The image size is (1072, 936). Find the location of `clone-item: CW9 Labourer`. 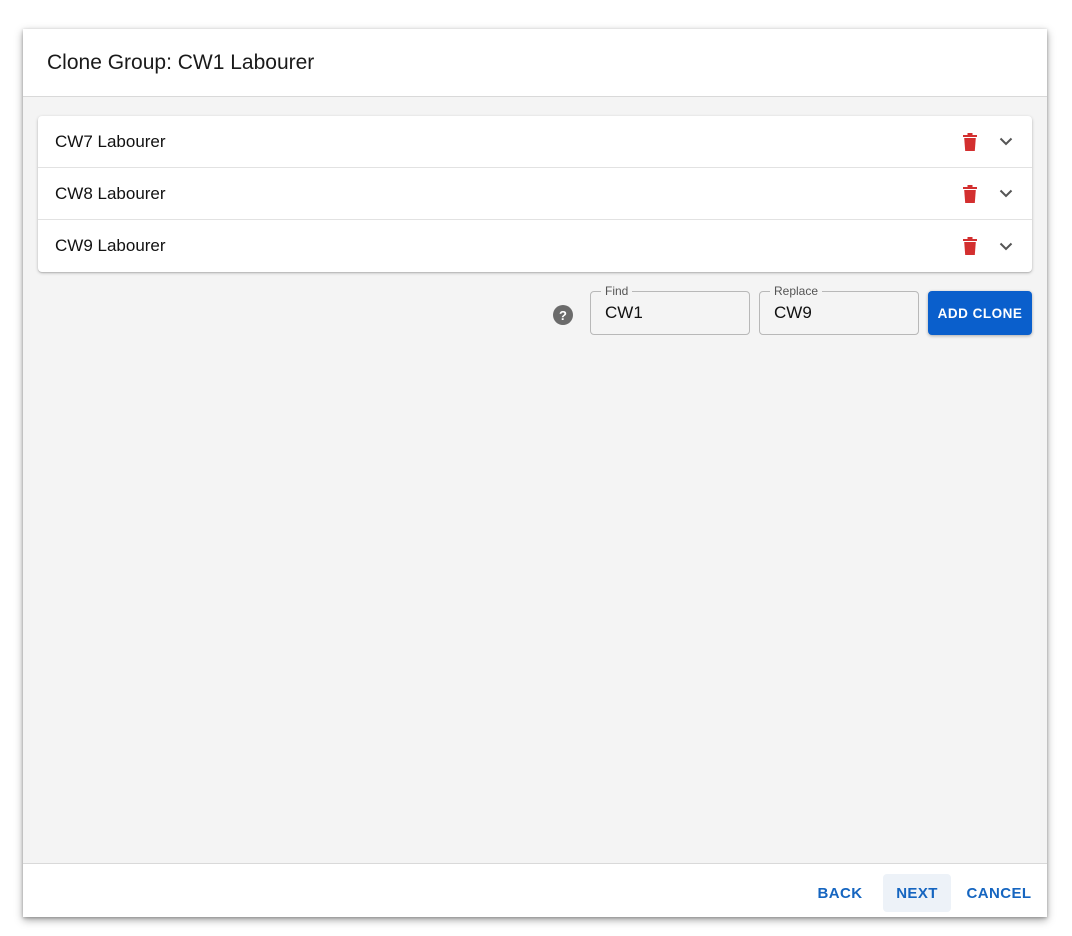

clone-item: CW9 Labourer is located at coordinates (535, 246).